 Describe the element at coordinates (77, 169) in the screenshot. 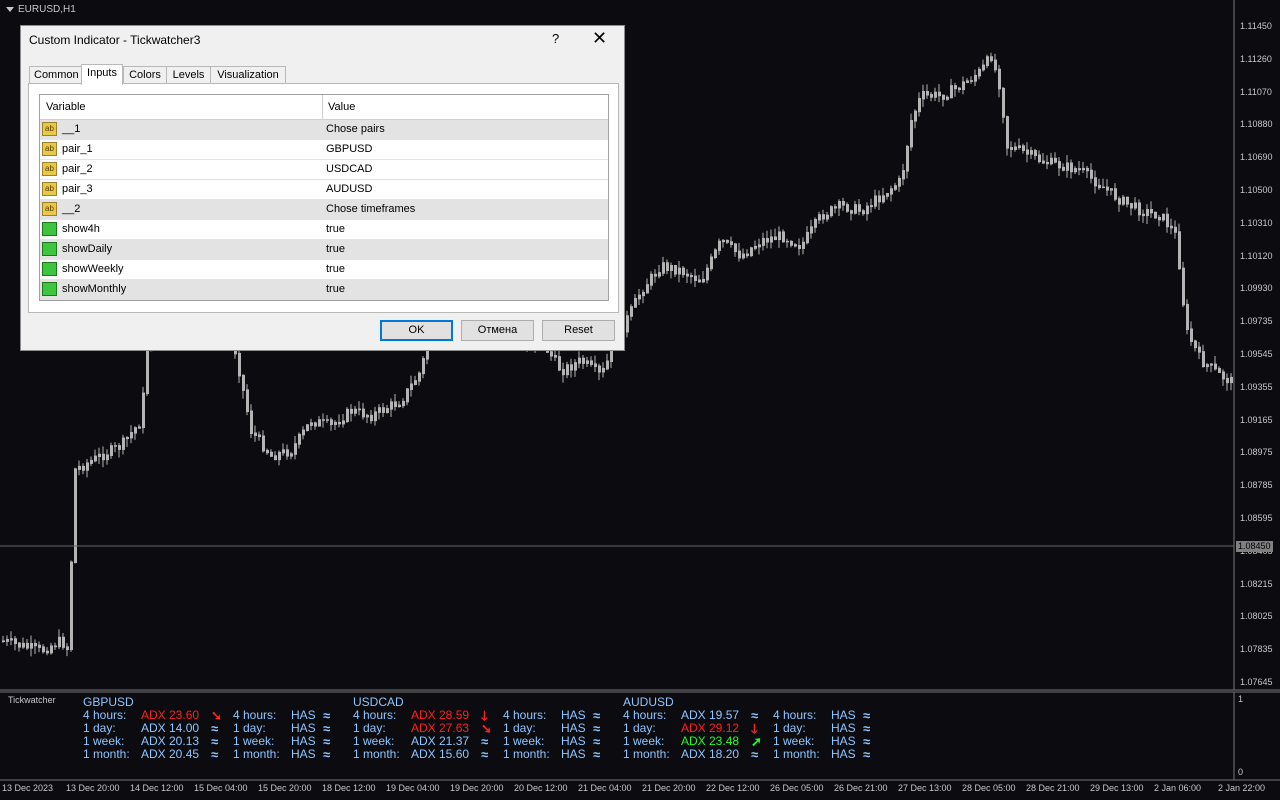

I see `param-name: pair_2` at that location.